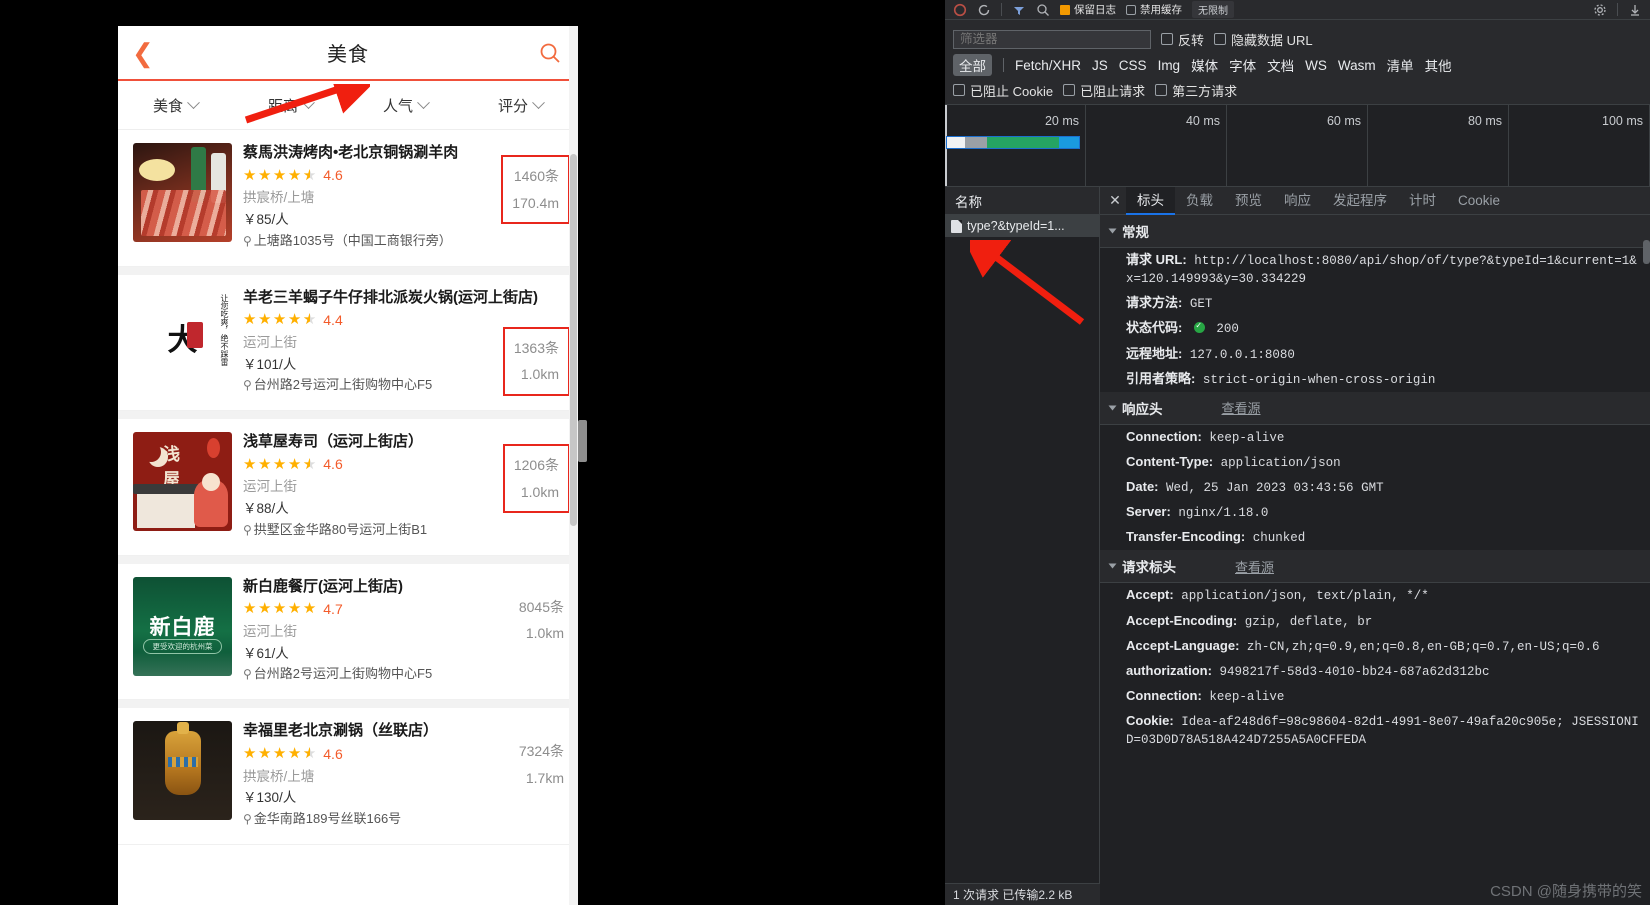  I want to click on checkbox-checked-icon, so click(1065, 9).